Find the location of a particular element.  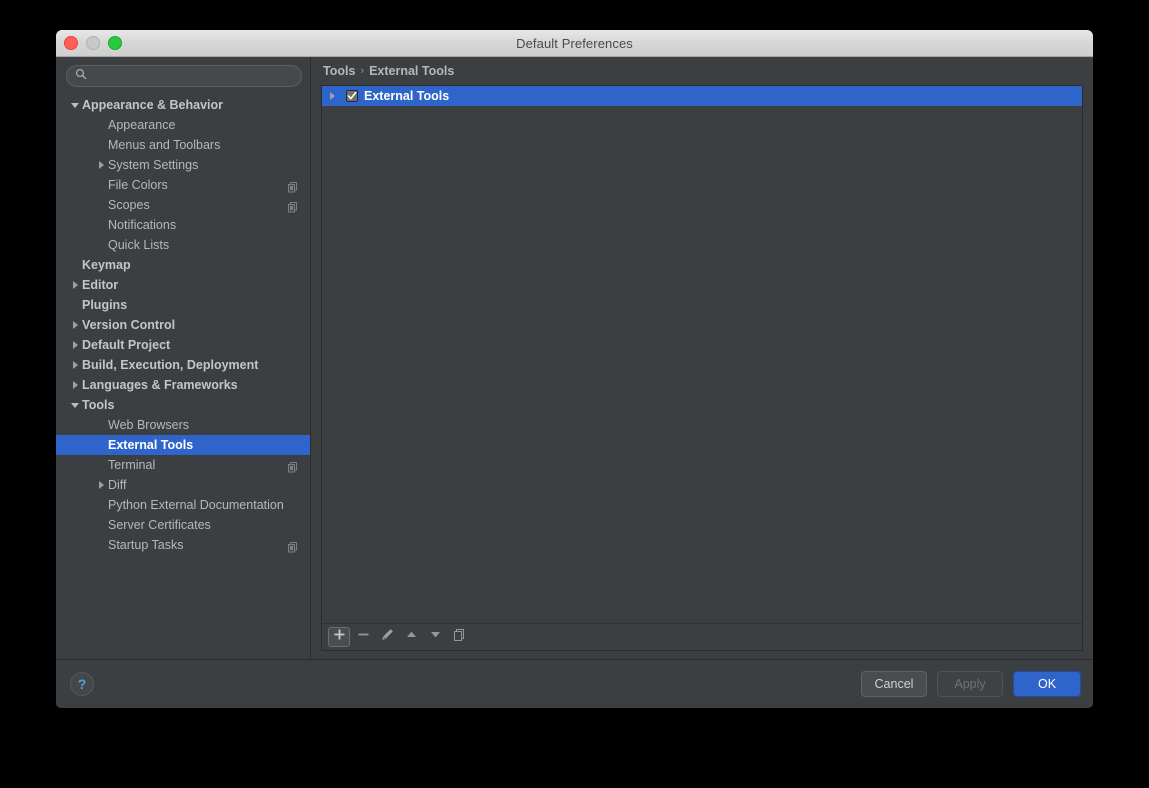

sidebar-item-external-tools: External Tools is located at coordinates (183, 445).